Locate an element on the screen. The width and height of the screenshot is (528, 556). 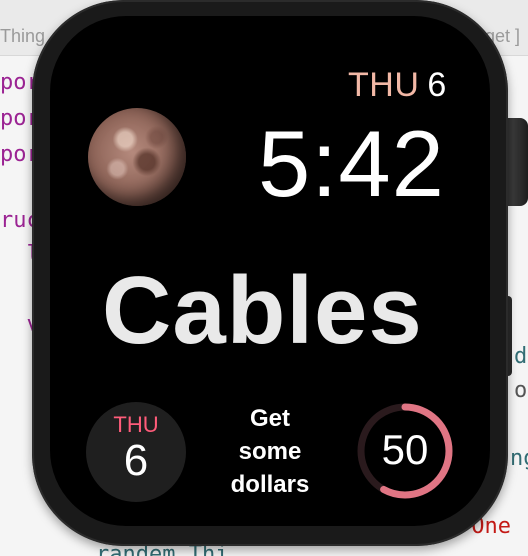
date-complication: THU 6 is located at coordinates (136, 452).